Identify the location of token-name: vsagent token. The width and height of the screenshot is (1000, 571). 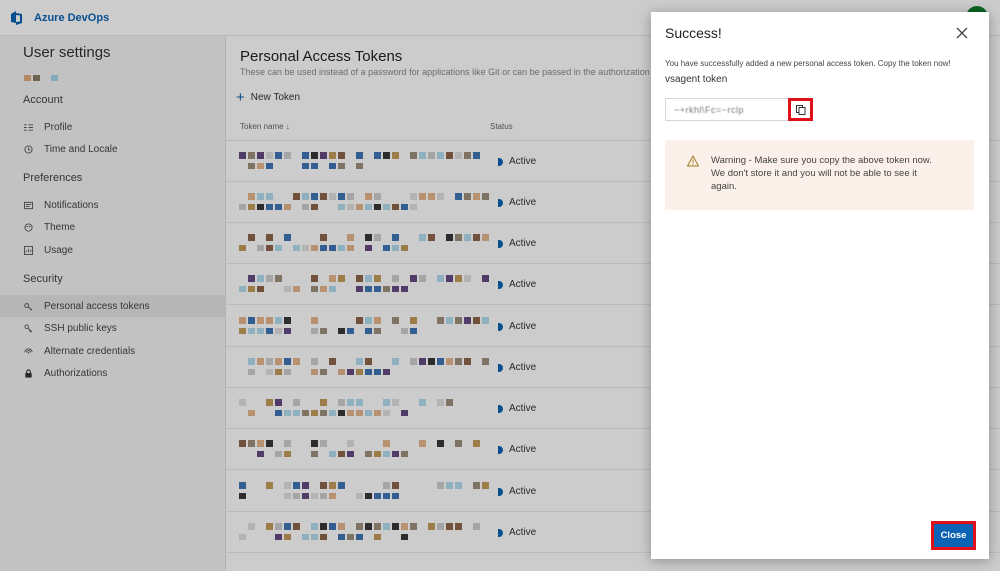
(696, 79).